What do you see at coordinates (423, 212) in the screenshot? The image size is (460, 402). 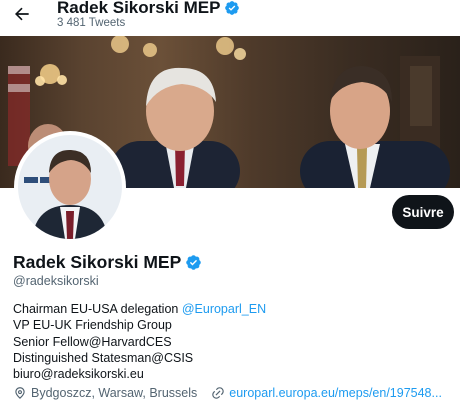 I see `follow-button: Suivre` at bounding box center [423, 212].